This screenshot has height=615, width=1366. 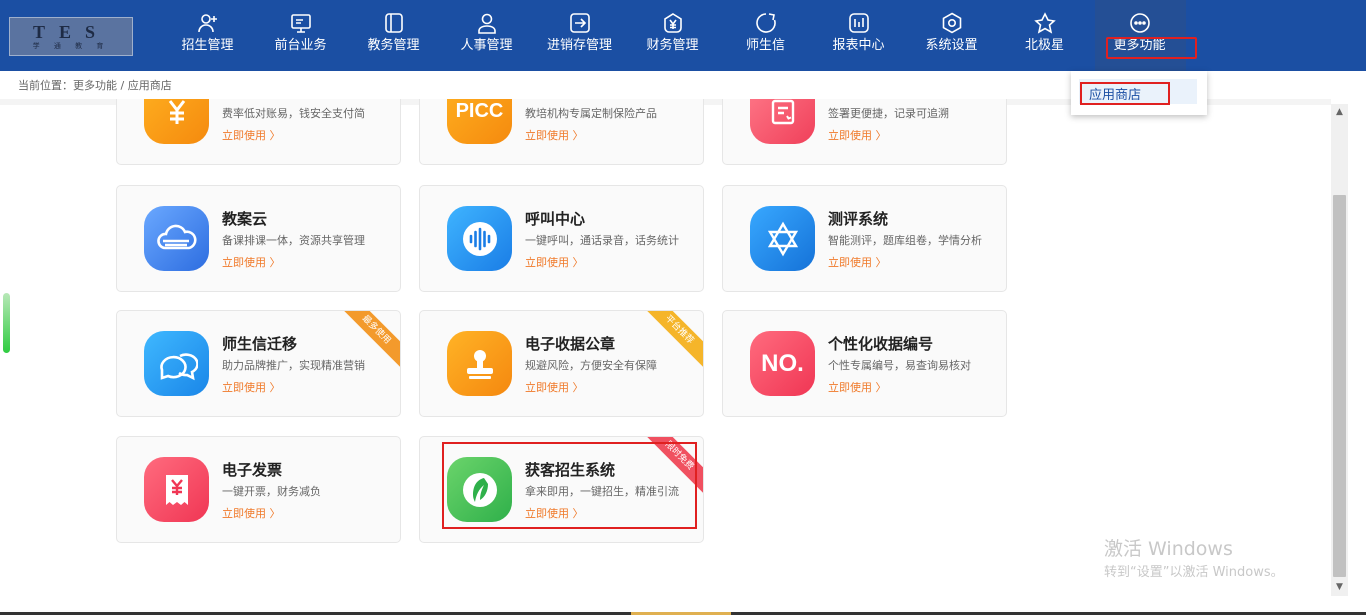 What do you see at coordinates (905, 240) in the screenshot?
I see `app-desc: 智能测评，题库组卷，学情分析` at bounding box center [905, 240].